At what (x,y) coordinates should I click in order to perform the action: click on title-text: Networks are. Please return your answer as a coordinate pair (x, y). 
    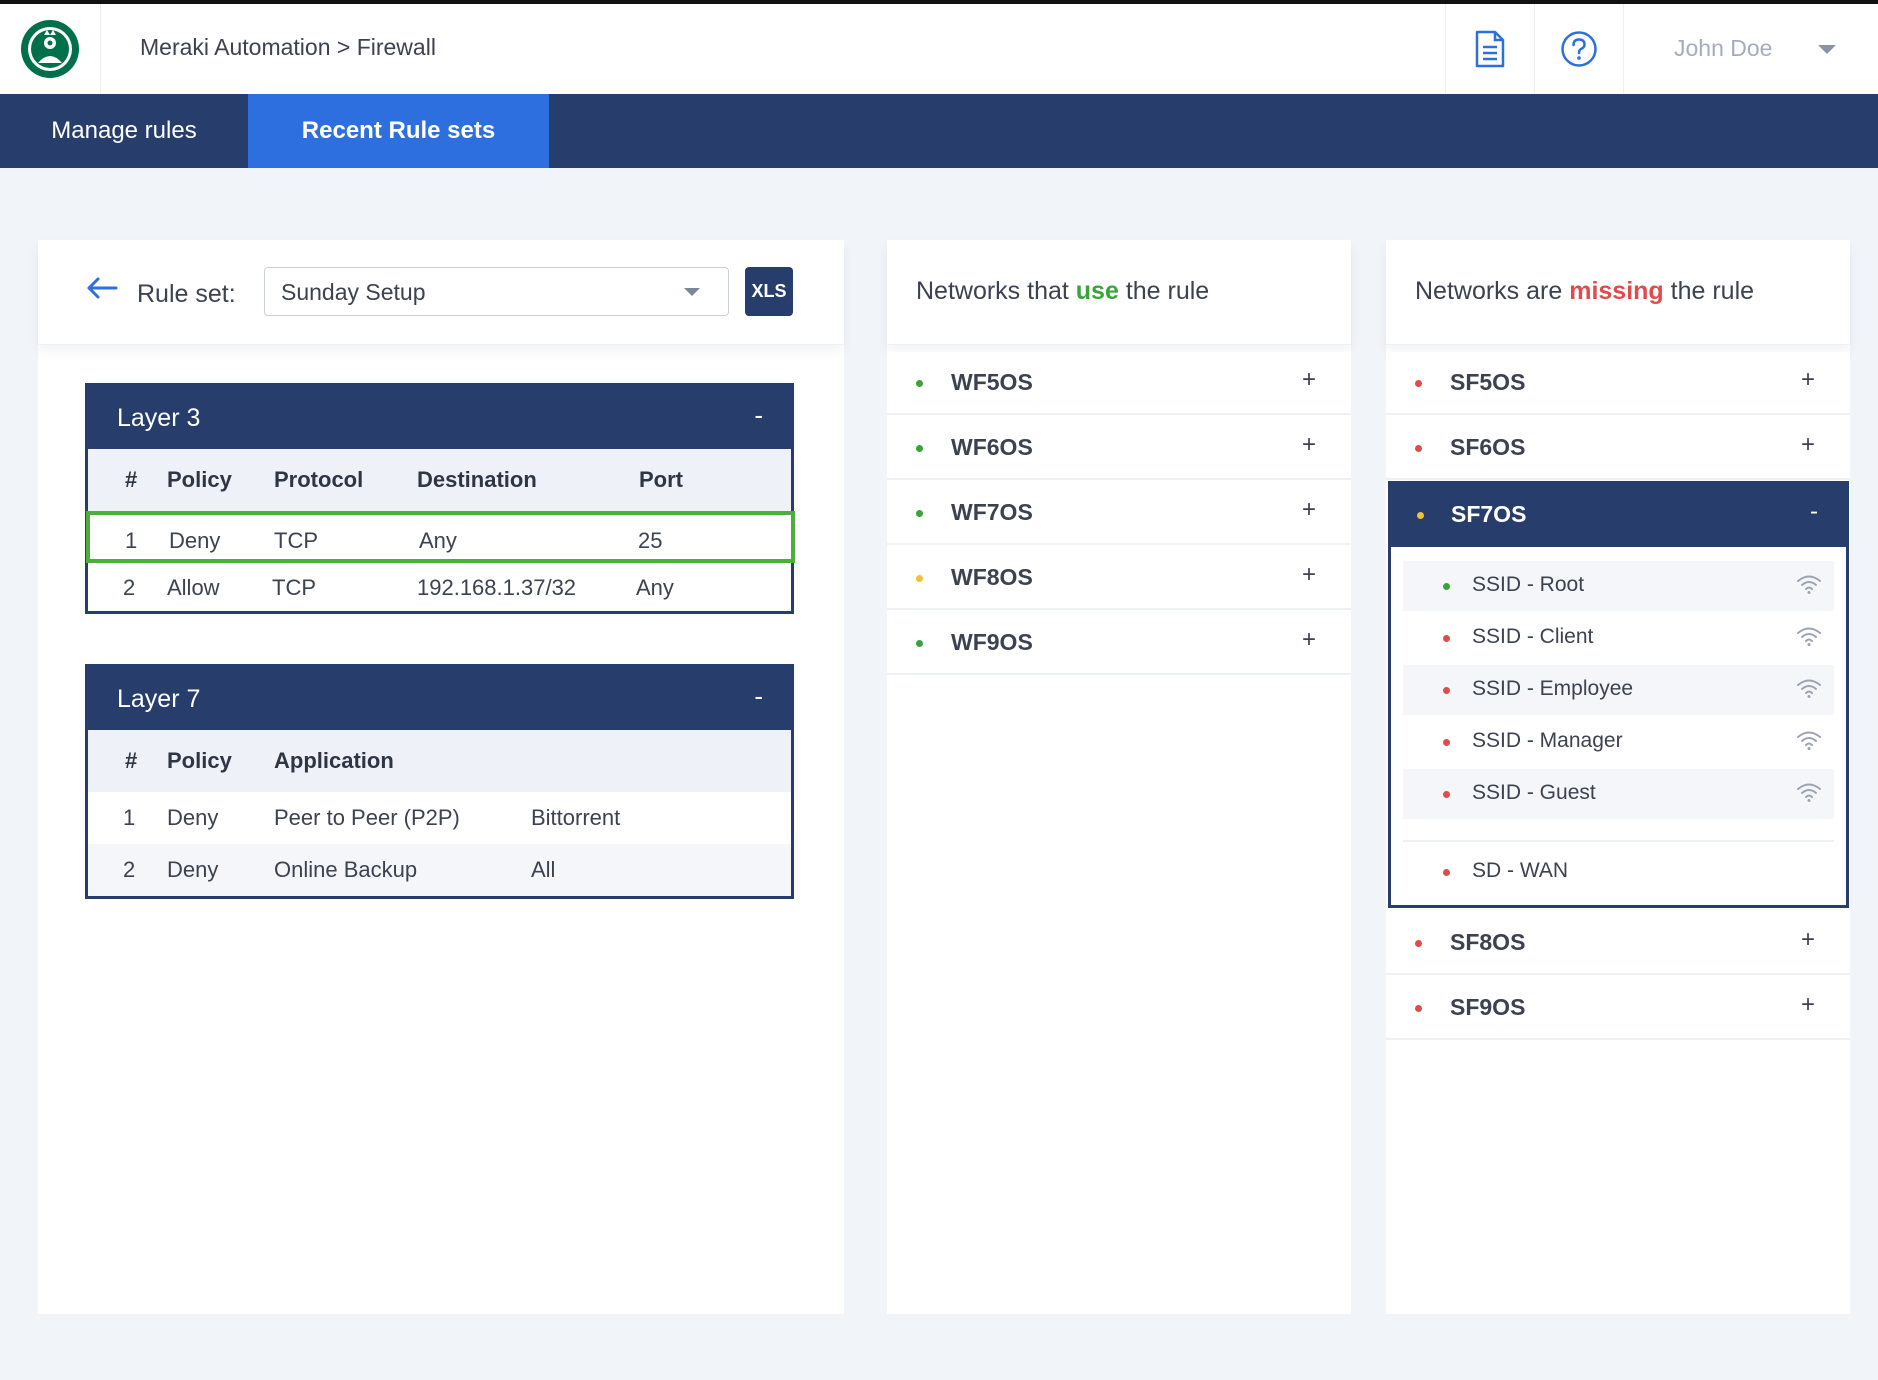
    Looking at the image, I should click on (1492, 291).